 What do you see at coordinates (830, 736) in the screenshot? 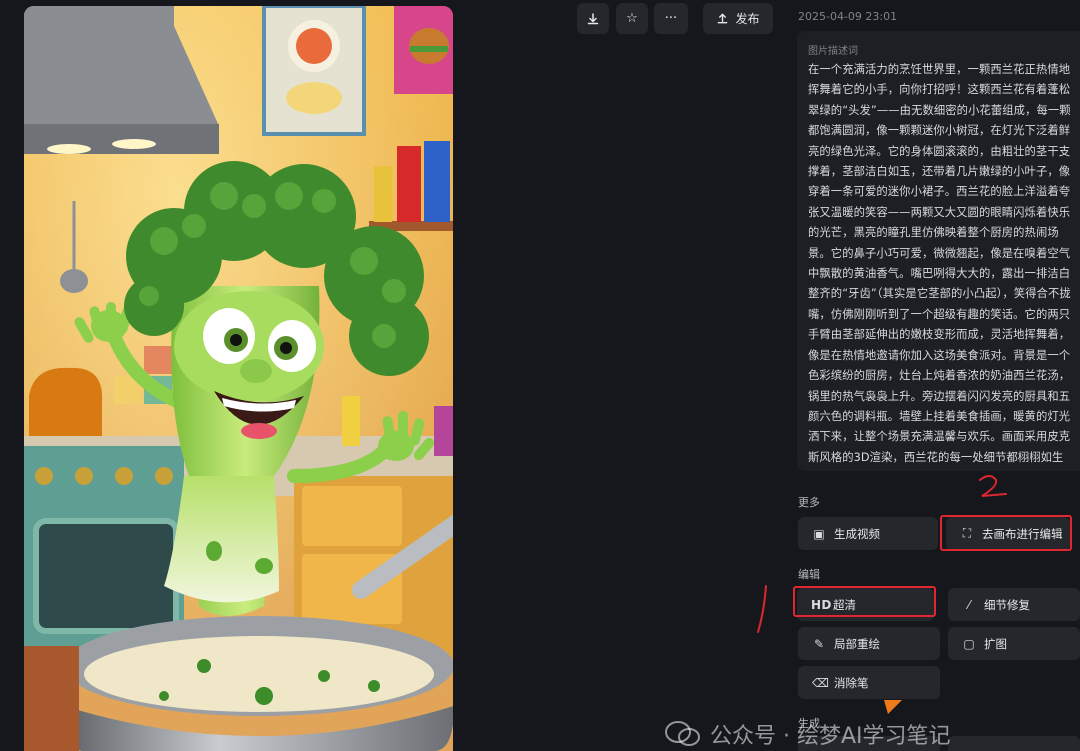
I see `watermark-text: 公众号 · 绘梦AI学习笔记` at bounding box center [830, 736].